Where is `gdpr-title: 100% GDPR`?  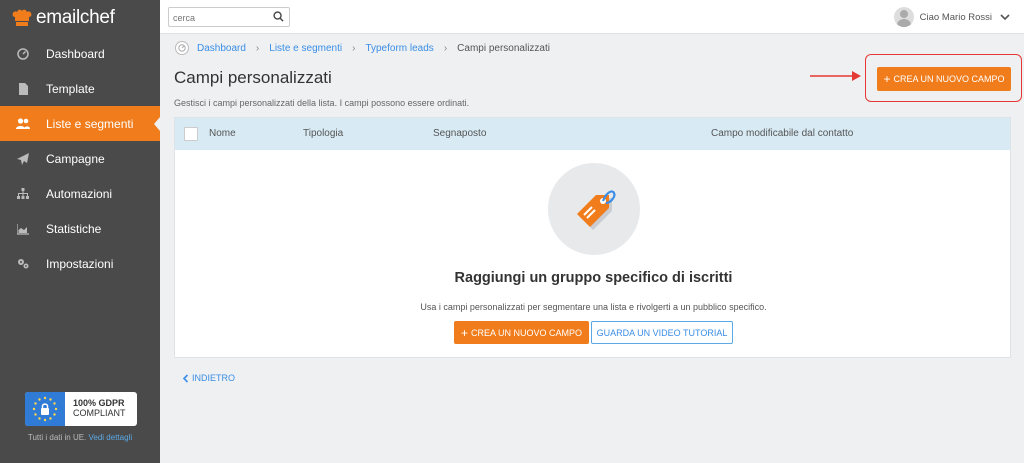 gdpr-title: 100% GDPR is located at coordinates (99, 403).